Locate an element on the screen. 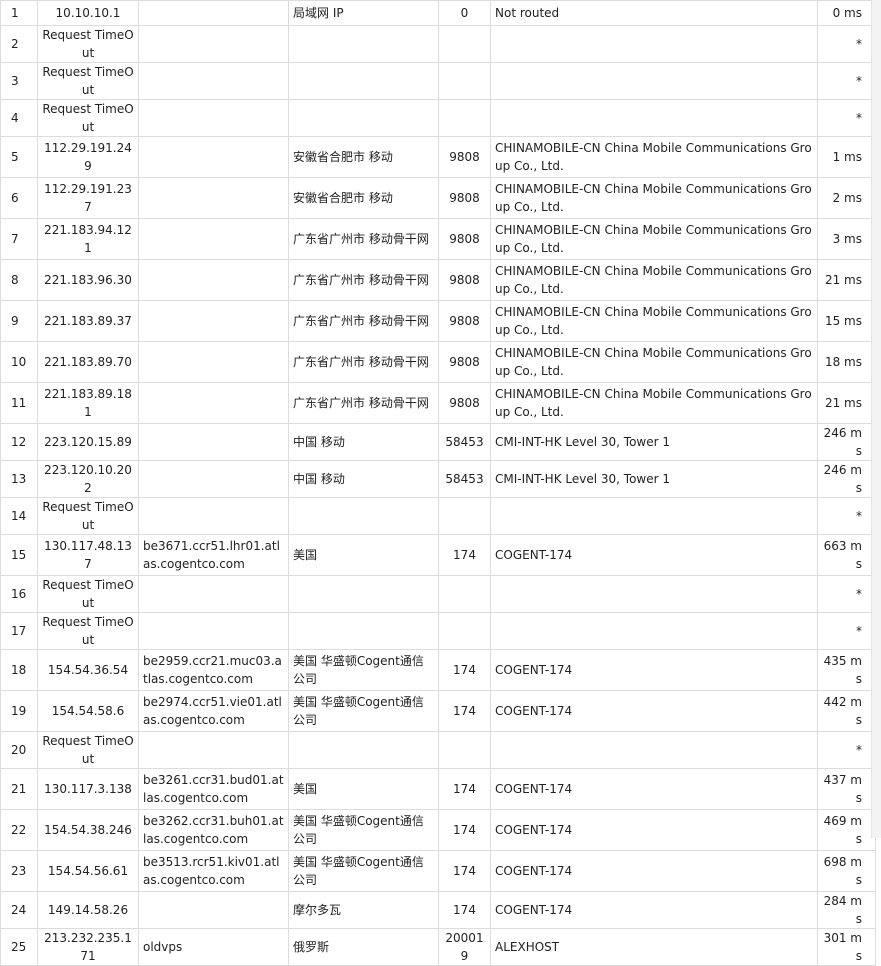 The height and width of the screenshot is (966, 881). table-row: 24 149.14.58.26 摩尔多瓦 174 COGENT-174 284 ms is located at coordinates (438, 910).